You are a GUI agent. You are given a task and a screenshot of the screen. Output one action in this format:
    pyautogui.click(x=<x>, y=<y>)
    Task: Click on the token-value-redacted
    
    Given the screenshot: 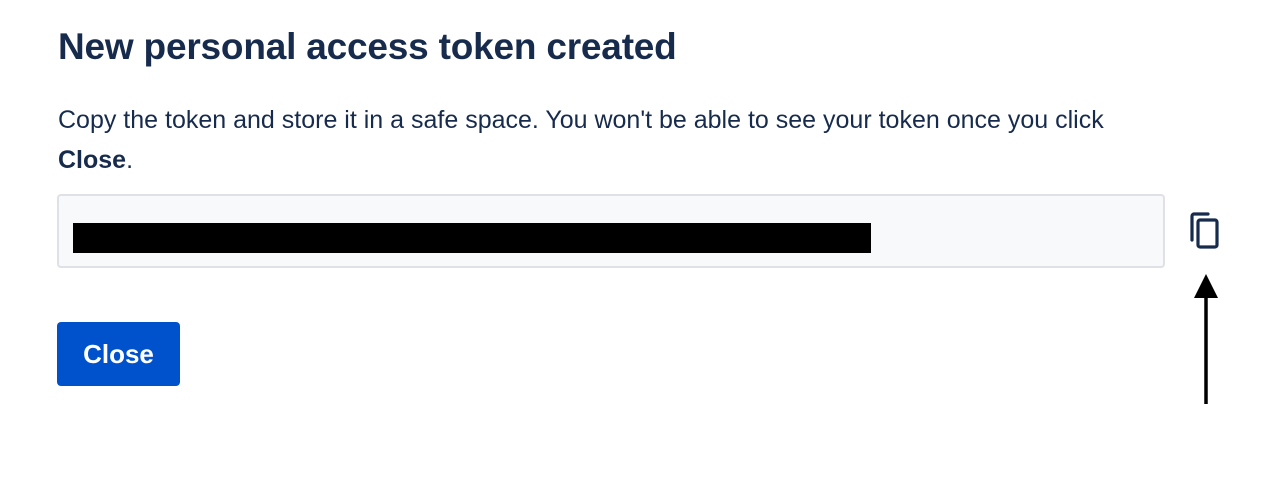 What is the action you would take?
    pyautogui.click(x=472, y=238)
    